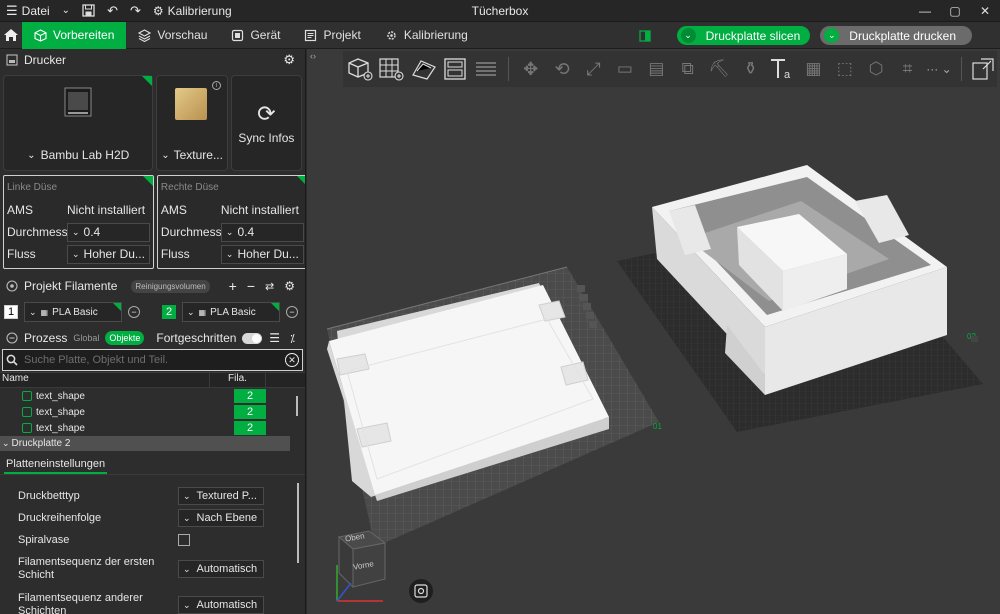 The height and width of the screenshot is (614, 1000). What do you see at coordinates (86, 338) in the screenshot?
I see `global-toggle: Global` at bounding box center [86, 338].